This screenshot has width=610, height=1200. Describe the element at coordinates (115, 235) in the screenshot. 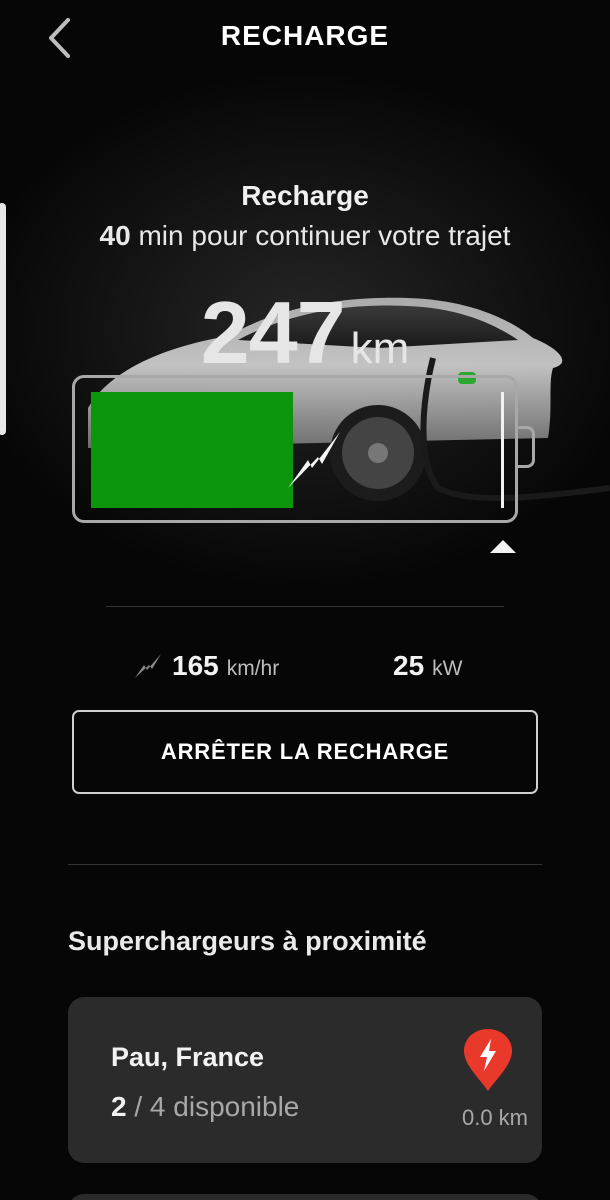

I see `minutes-remaining: 40` at that location.